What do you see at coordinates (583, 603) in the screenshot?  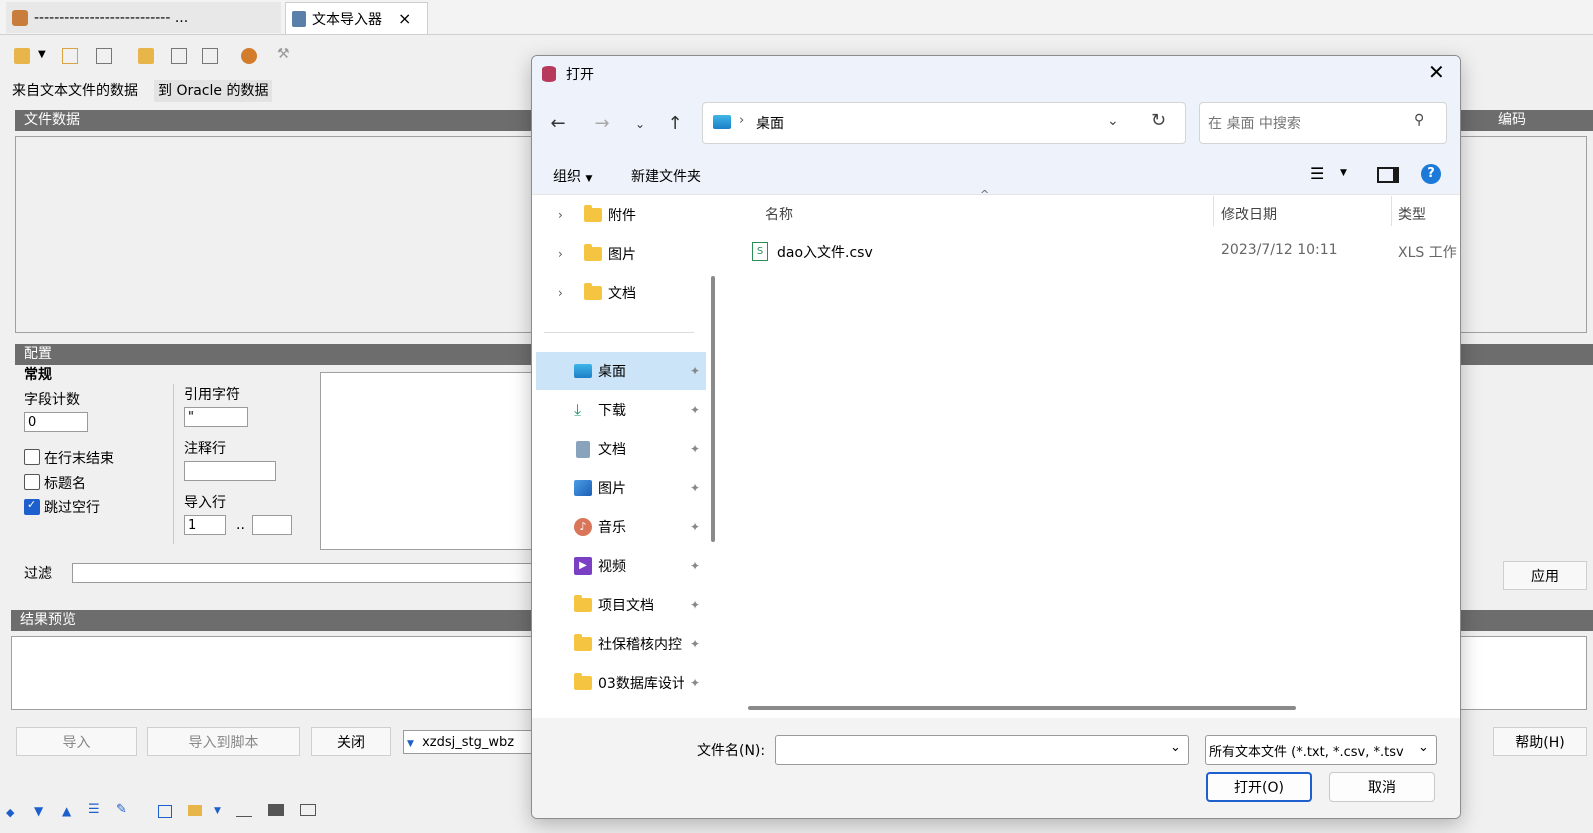 I see `folder-synced-icon` at bounding box center [583, 603].